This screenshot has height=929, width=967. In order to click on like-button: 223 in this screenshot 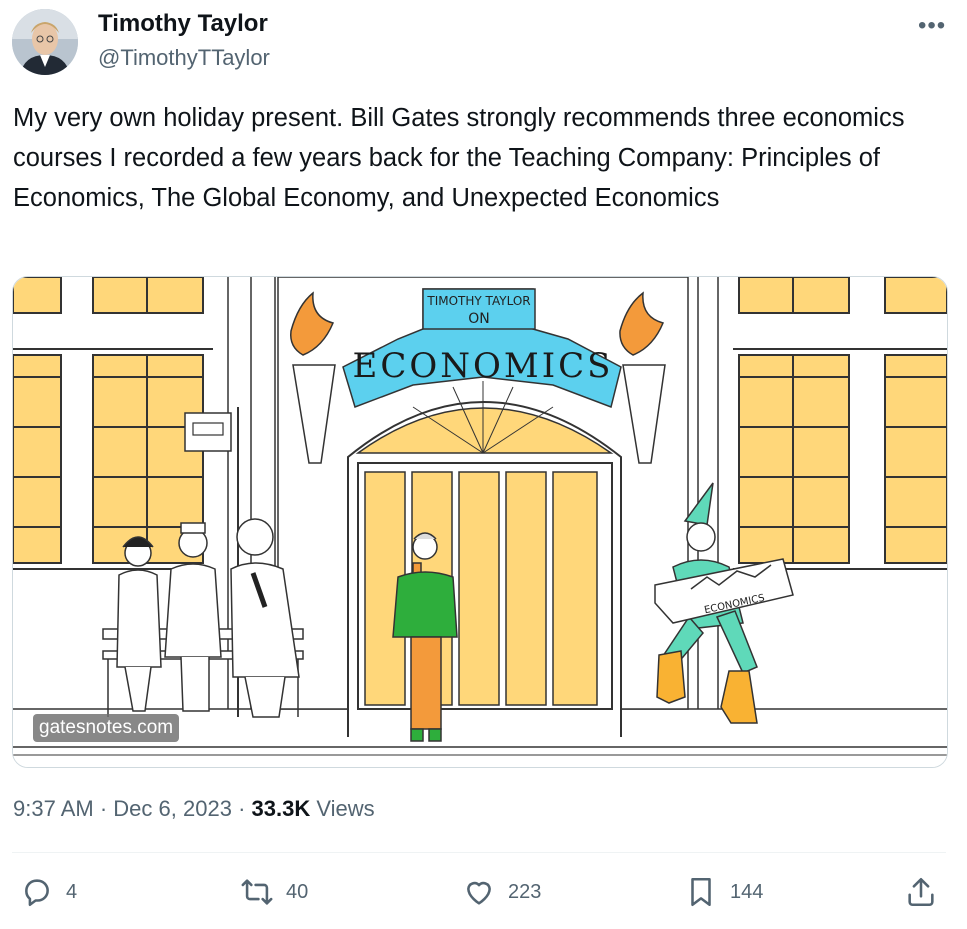, I will do `click(501, 892)`.